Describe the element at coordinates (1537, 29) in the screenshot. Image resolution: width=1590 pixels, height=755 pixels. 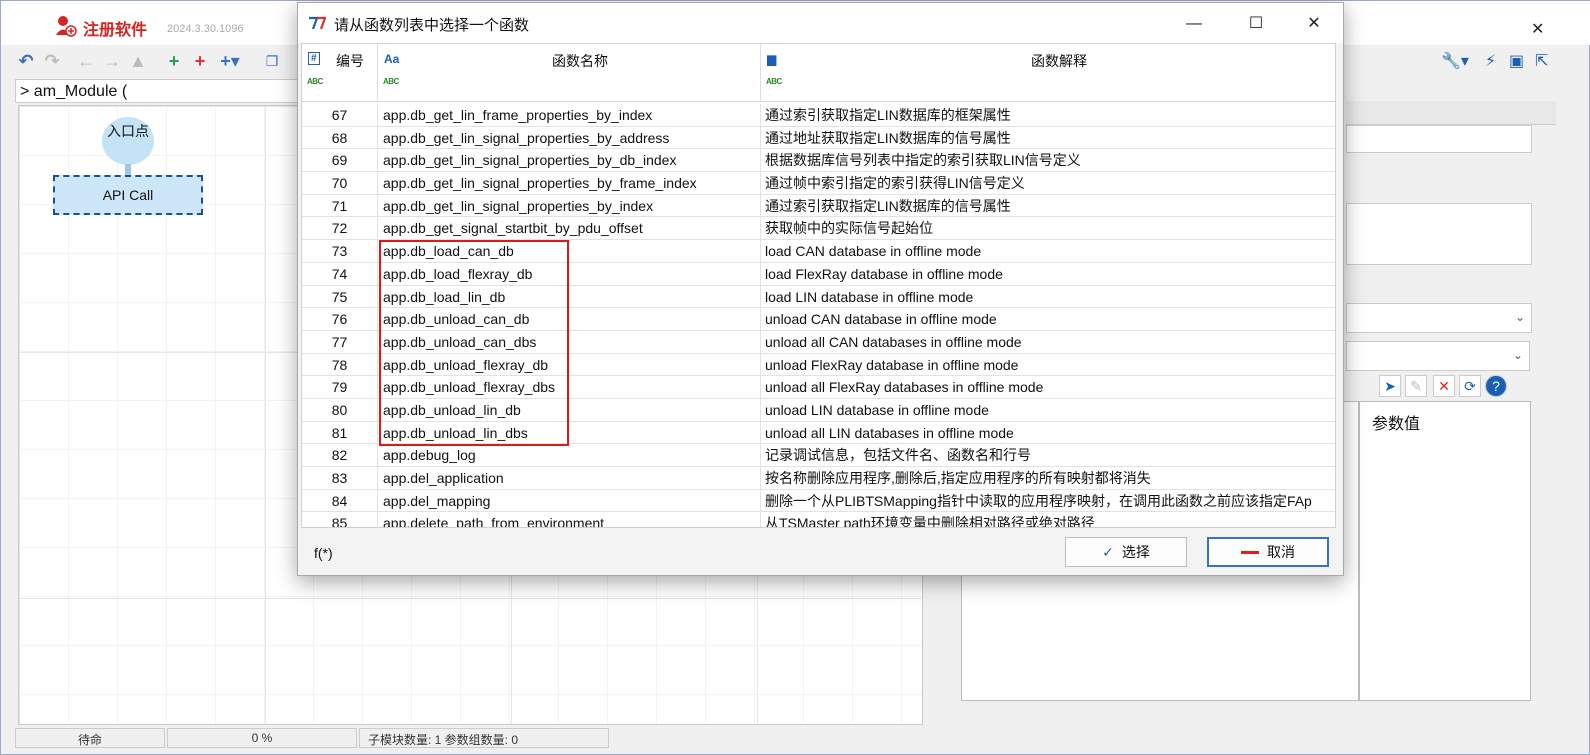
I see `main-close-icon: ✕` at that location.